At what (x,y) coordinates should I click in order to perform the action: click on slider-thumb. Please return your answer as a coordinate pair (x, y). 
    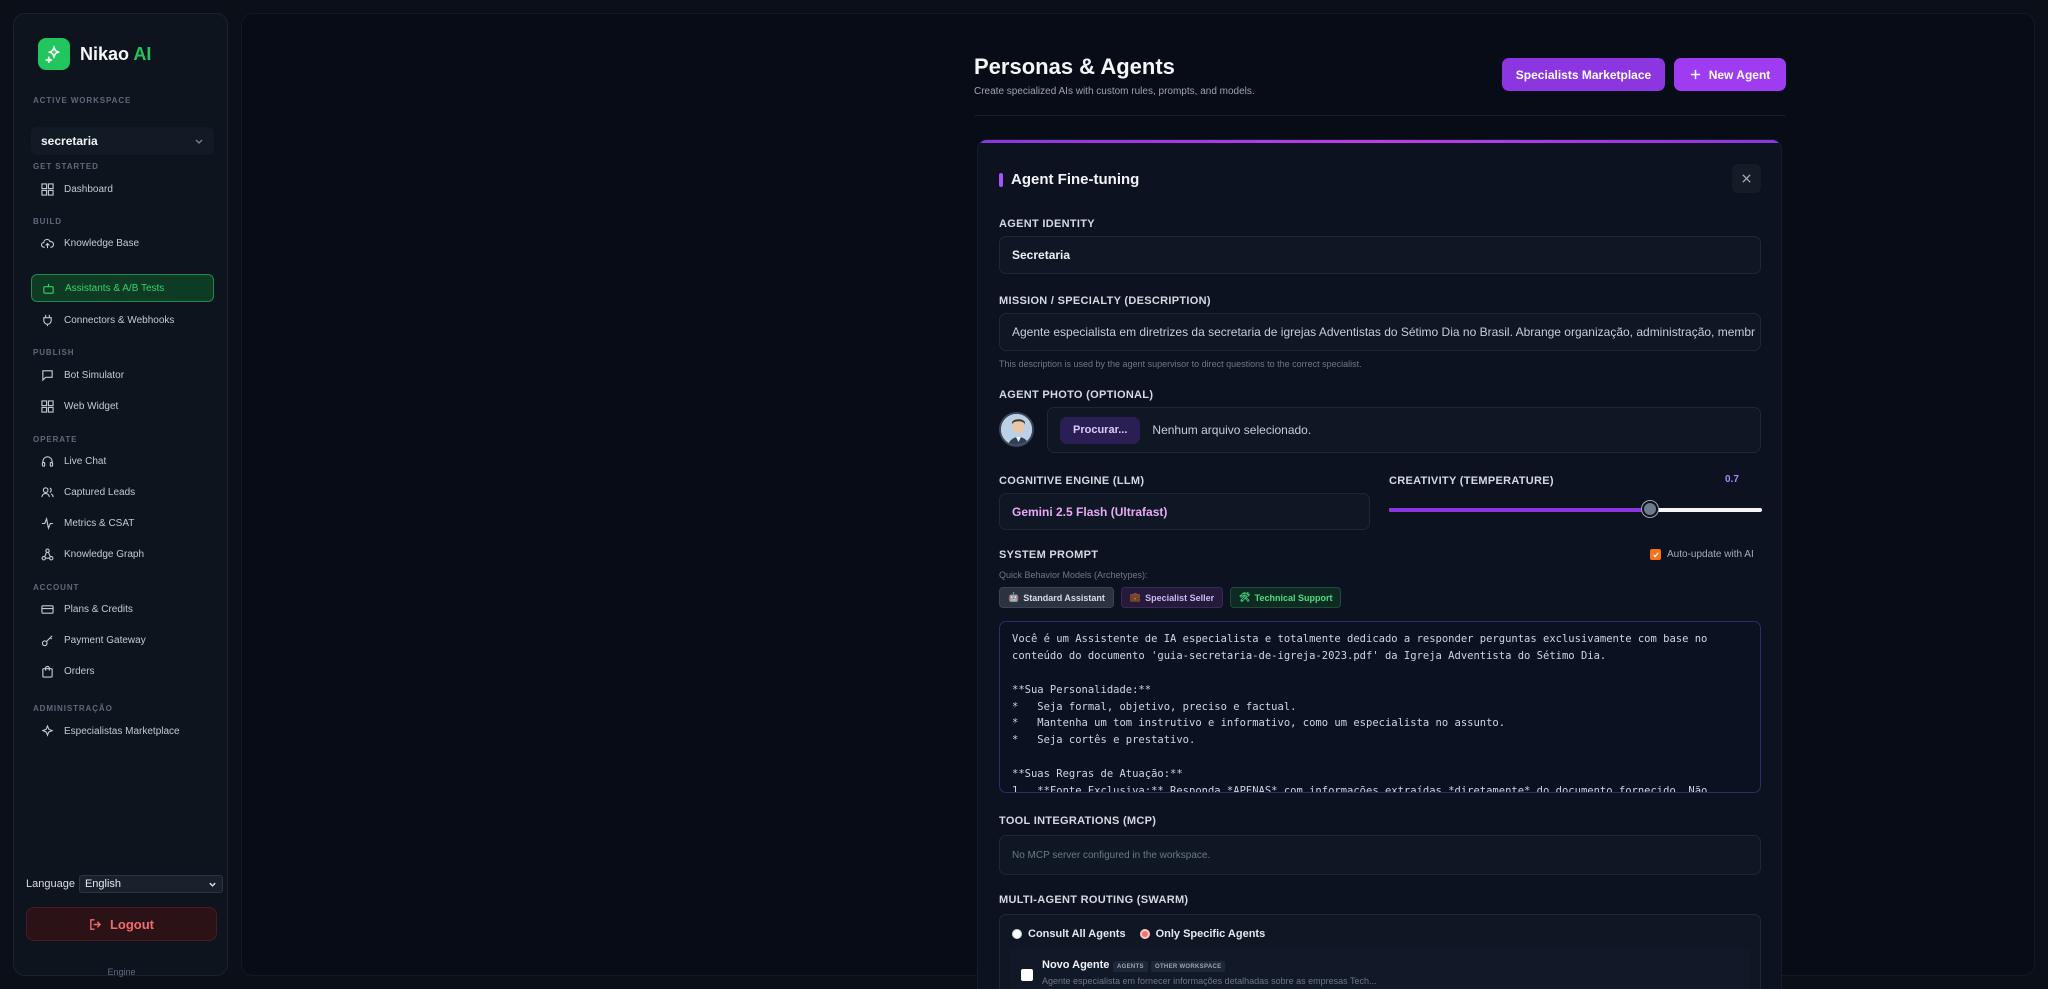
    Looking at the image, I should click on (1650, 509).